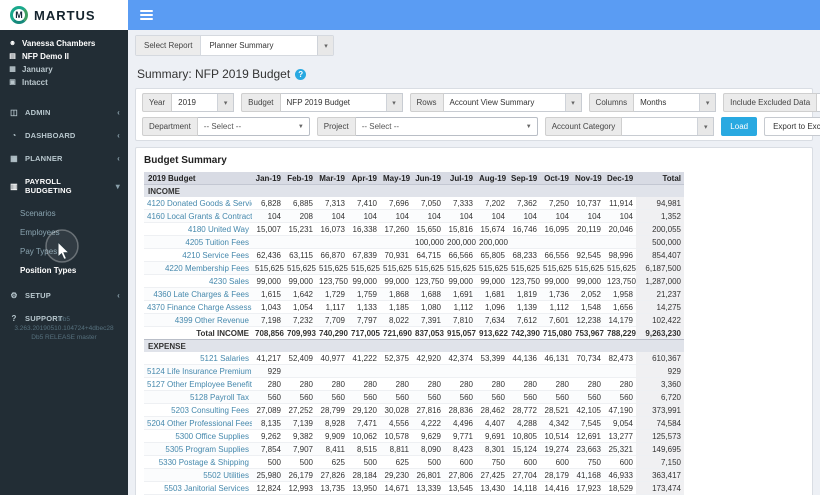 The height and width of the screenshot is (495, 820). What do you see at coordinates (64, 213) in the screenshot?
I see `sidebar-item-scenarios: Scenarios` at bounding box center [64, 213].